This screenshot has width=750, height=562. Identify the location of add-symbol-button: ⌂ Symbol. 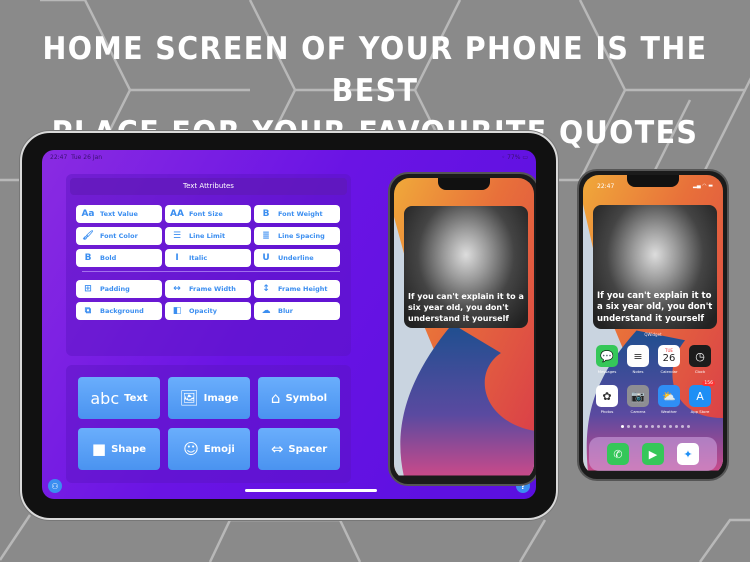
(299, 398).